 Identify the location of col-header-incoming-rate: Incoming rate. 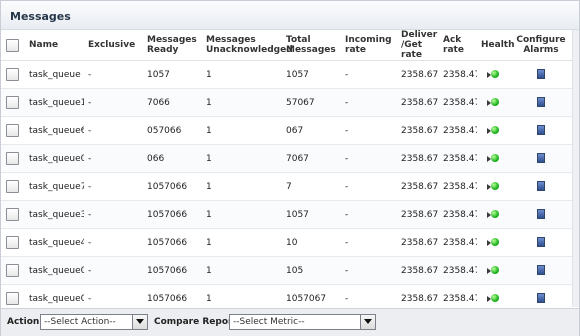
(369, 45).